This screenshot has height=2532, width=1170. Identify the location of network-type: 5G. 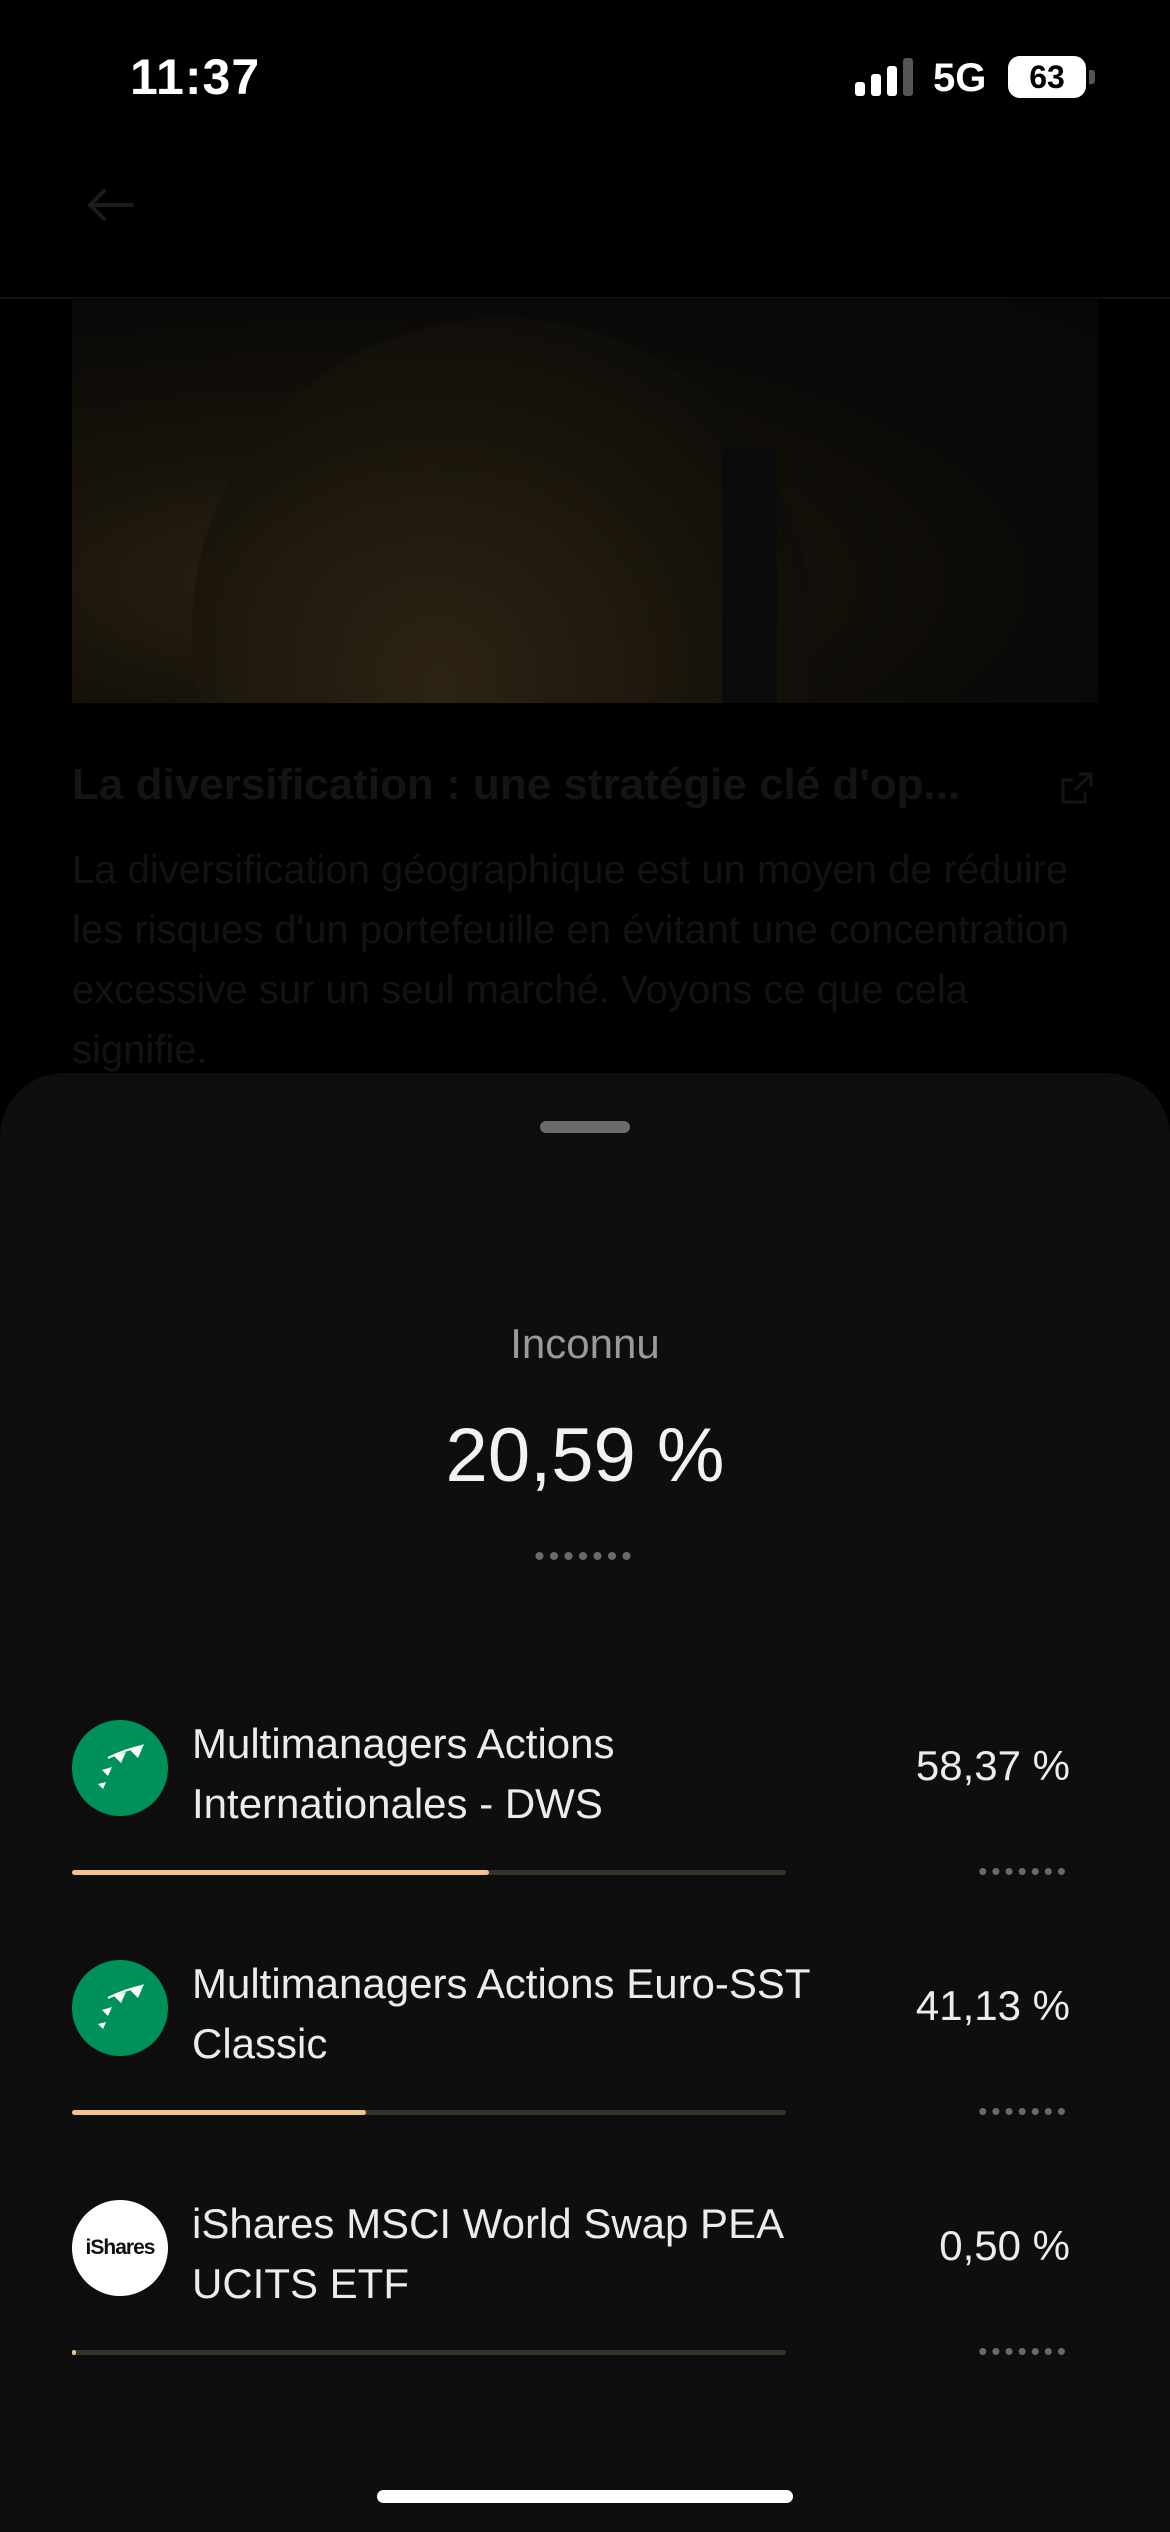
(960, 78).